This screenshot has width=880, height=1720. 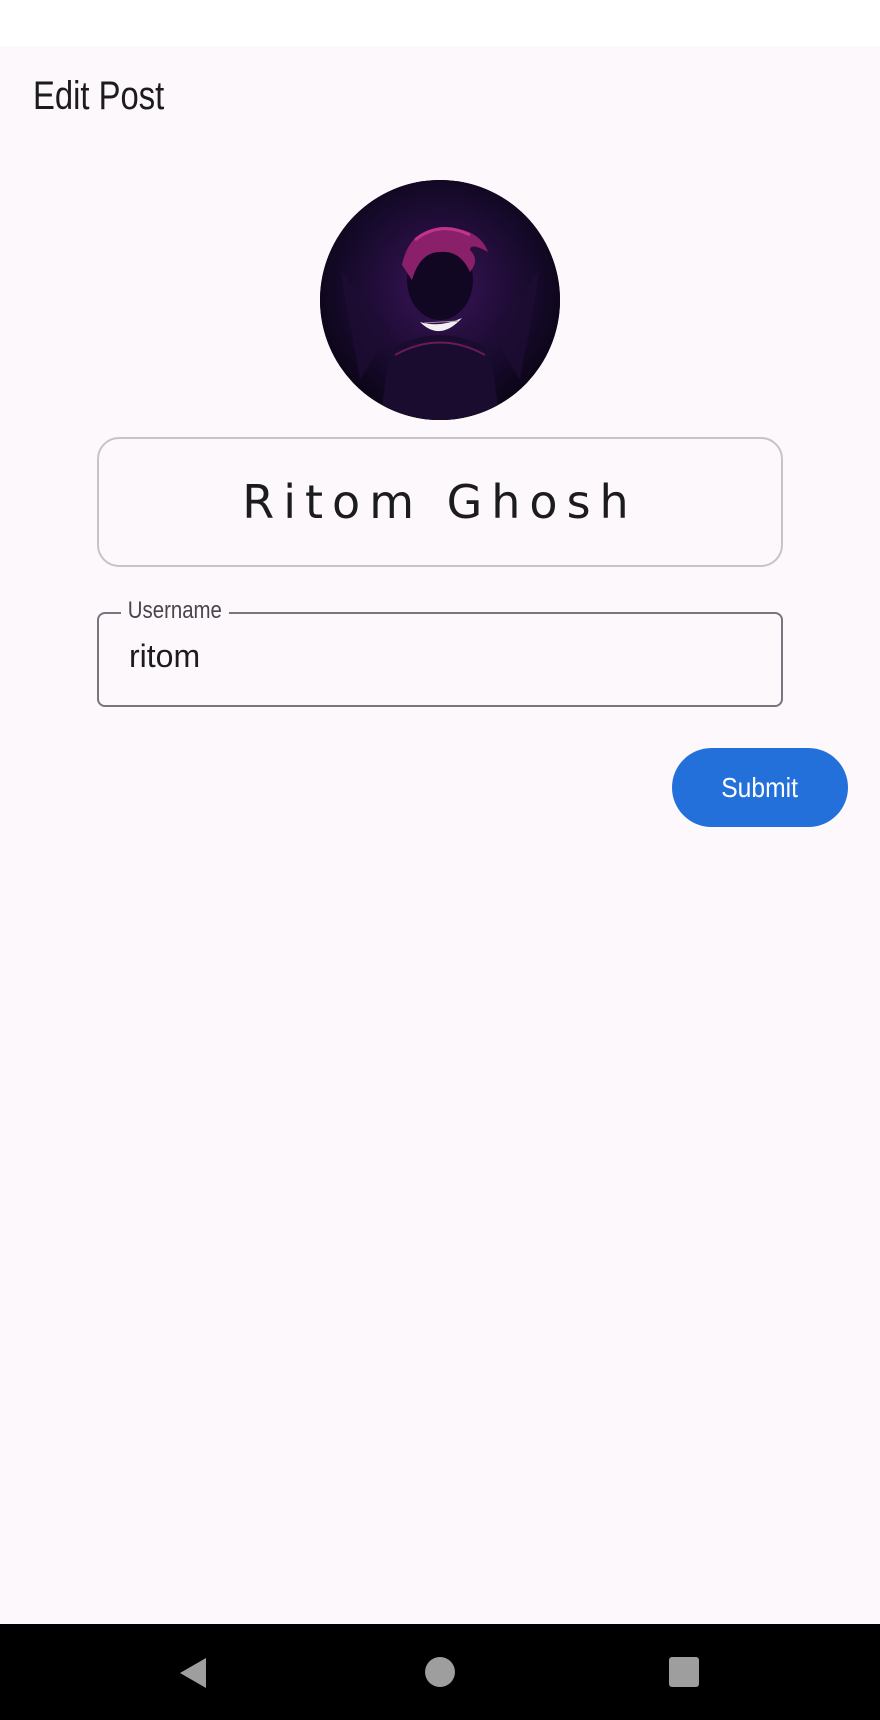 I want to click on avatar, so click(x=440, y=300).